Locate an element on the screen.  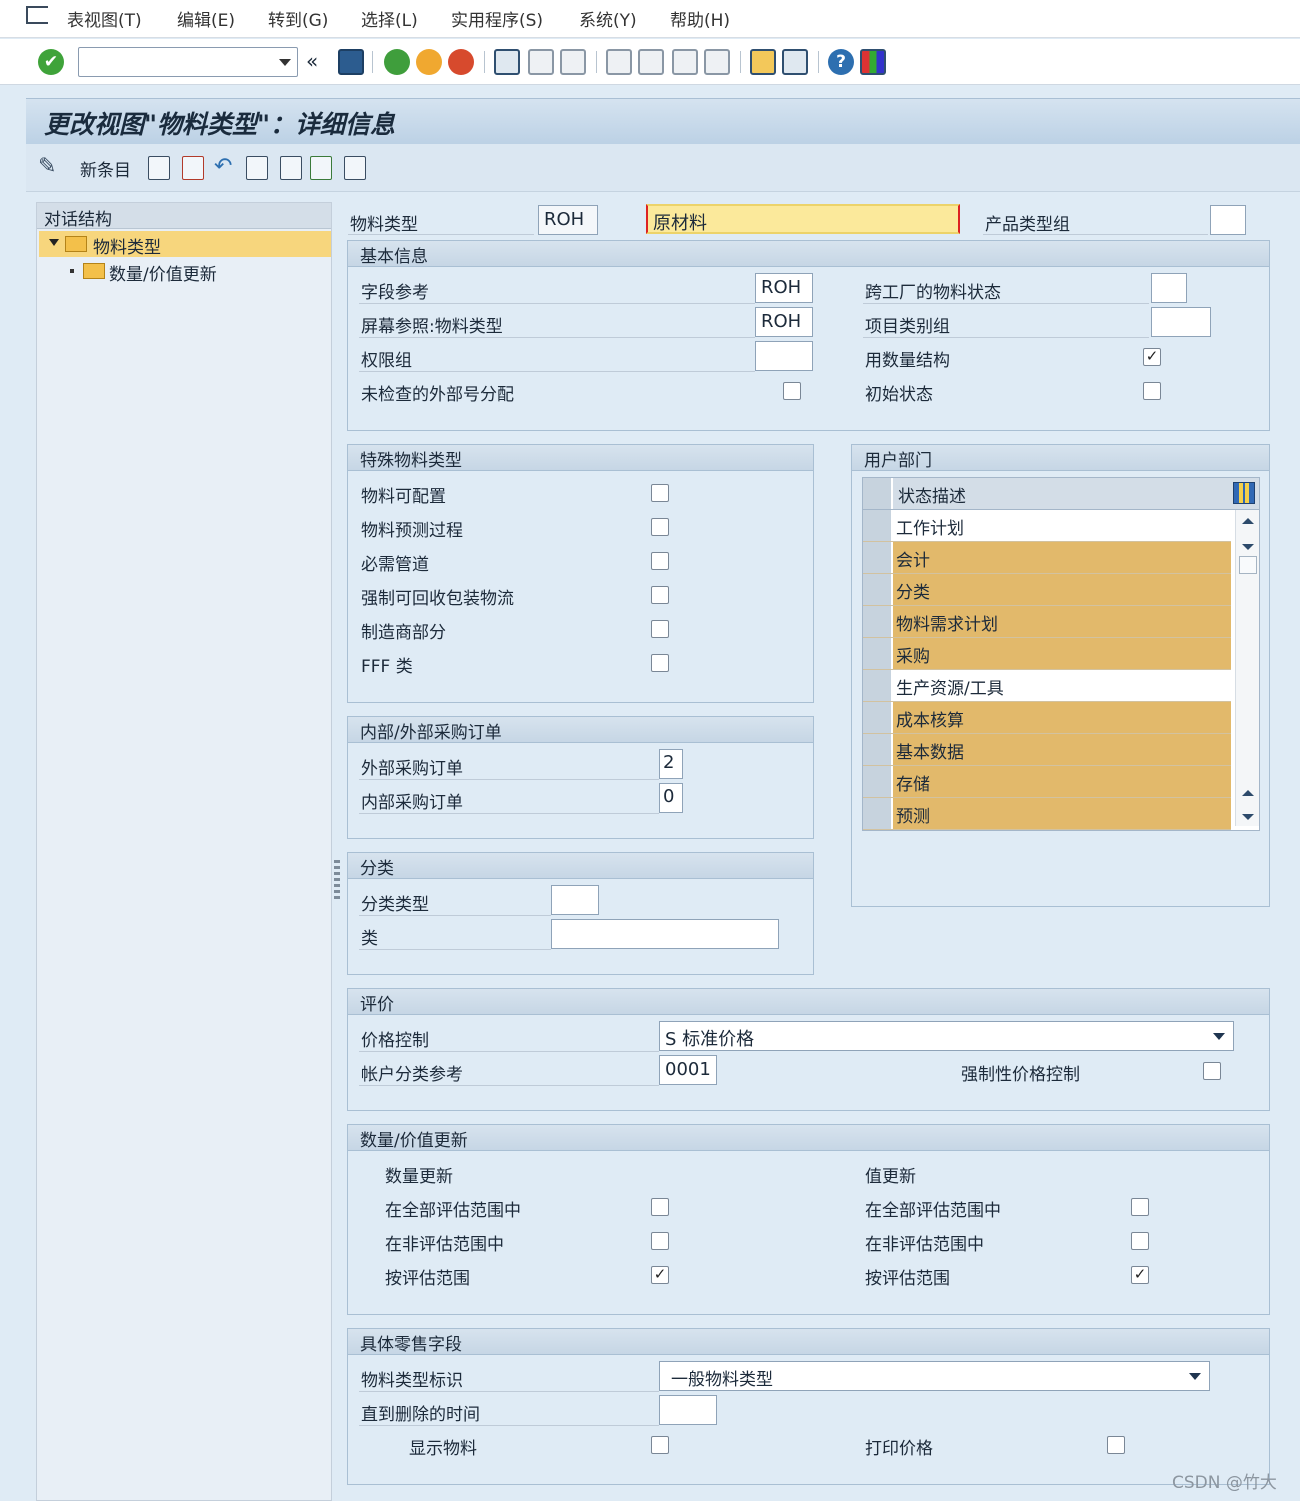
initial-status-checkbox is located at coordinates (1152, 391).